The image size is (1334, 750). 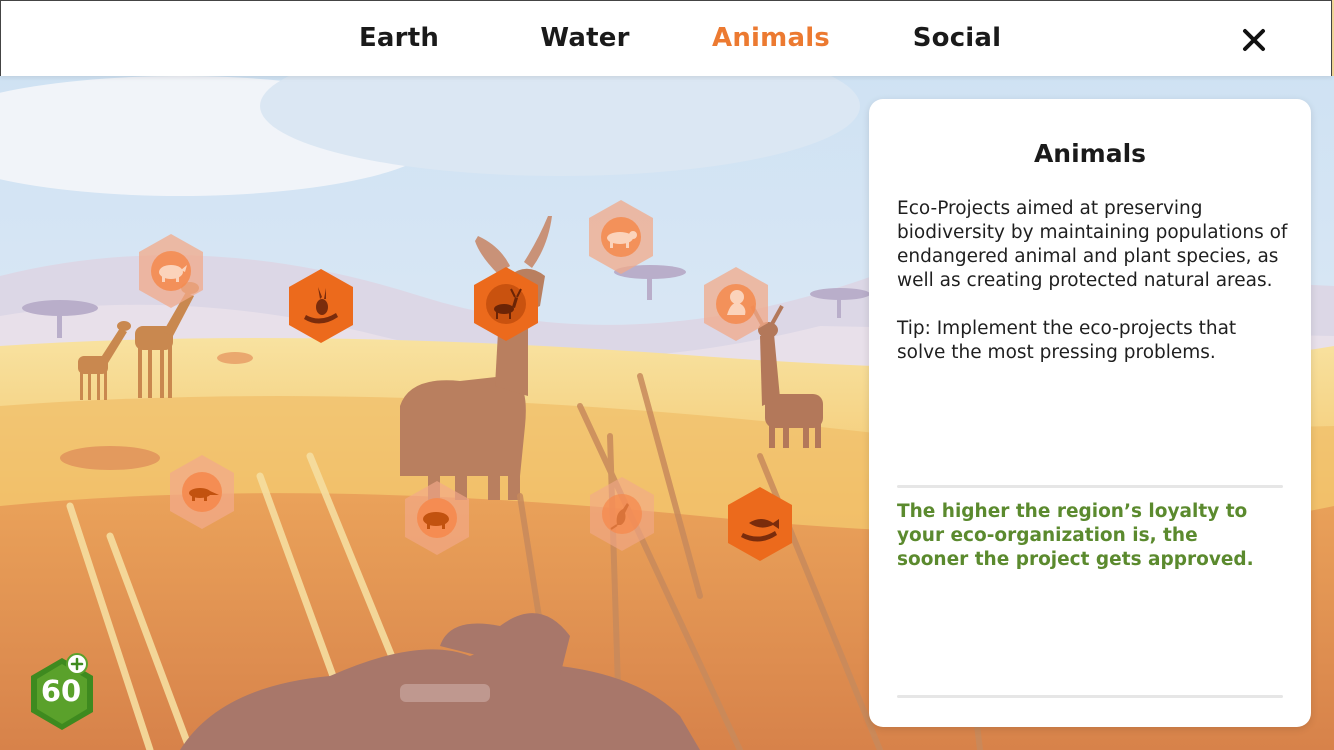 I want to click on rhino-project, so click(x=171, y=271).